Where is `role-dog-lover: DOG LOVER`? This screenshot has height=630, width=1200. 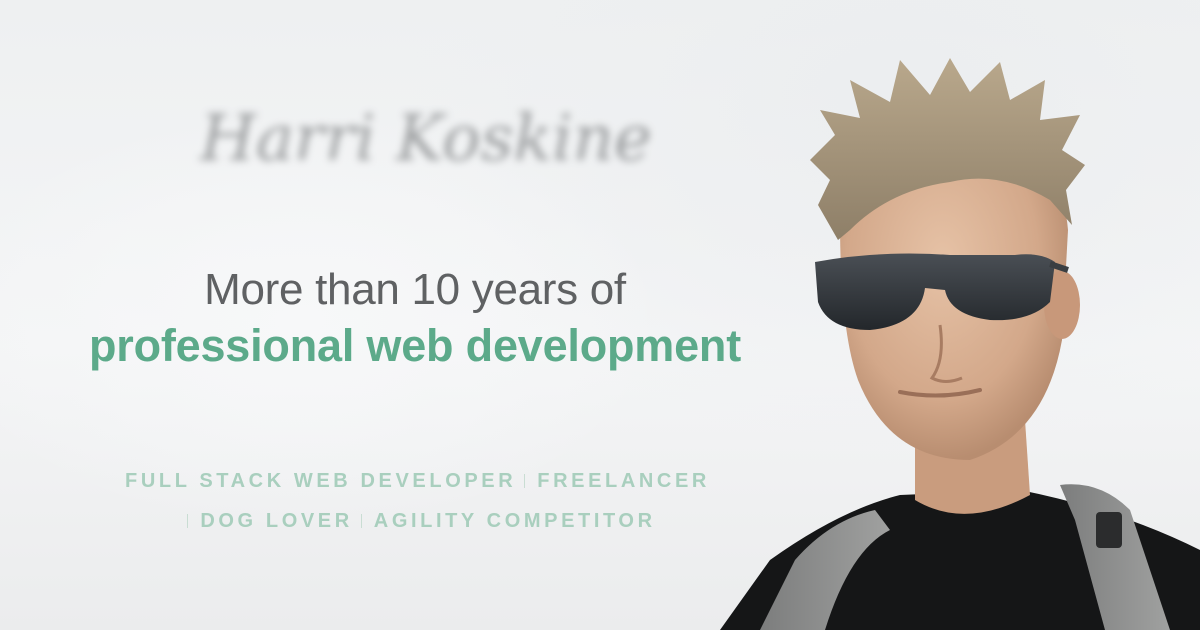
role-dog-lover: DOG LOVER is located at coordinates (276, 521).